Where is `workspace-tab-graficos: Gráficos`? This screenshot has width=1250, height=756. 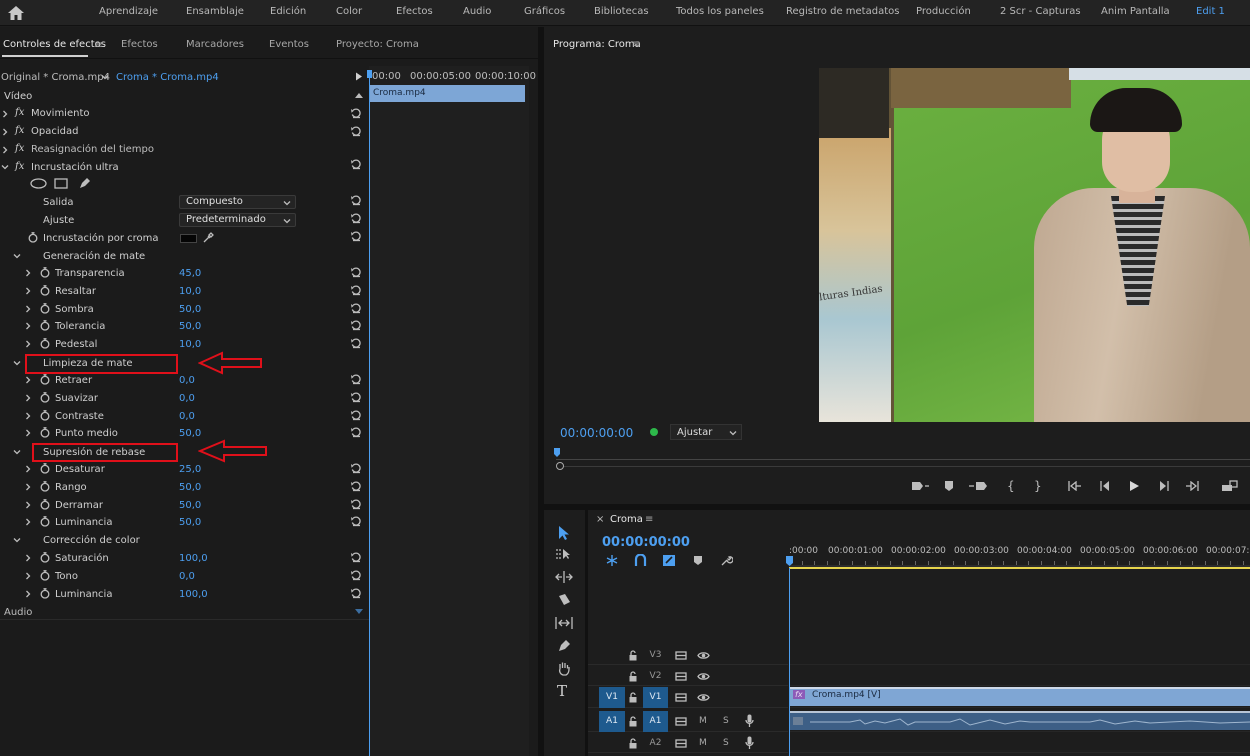 workspace-tab-graficos: Gráficos is located at coordinates (544, 11).